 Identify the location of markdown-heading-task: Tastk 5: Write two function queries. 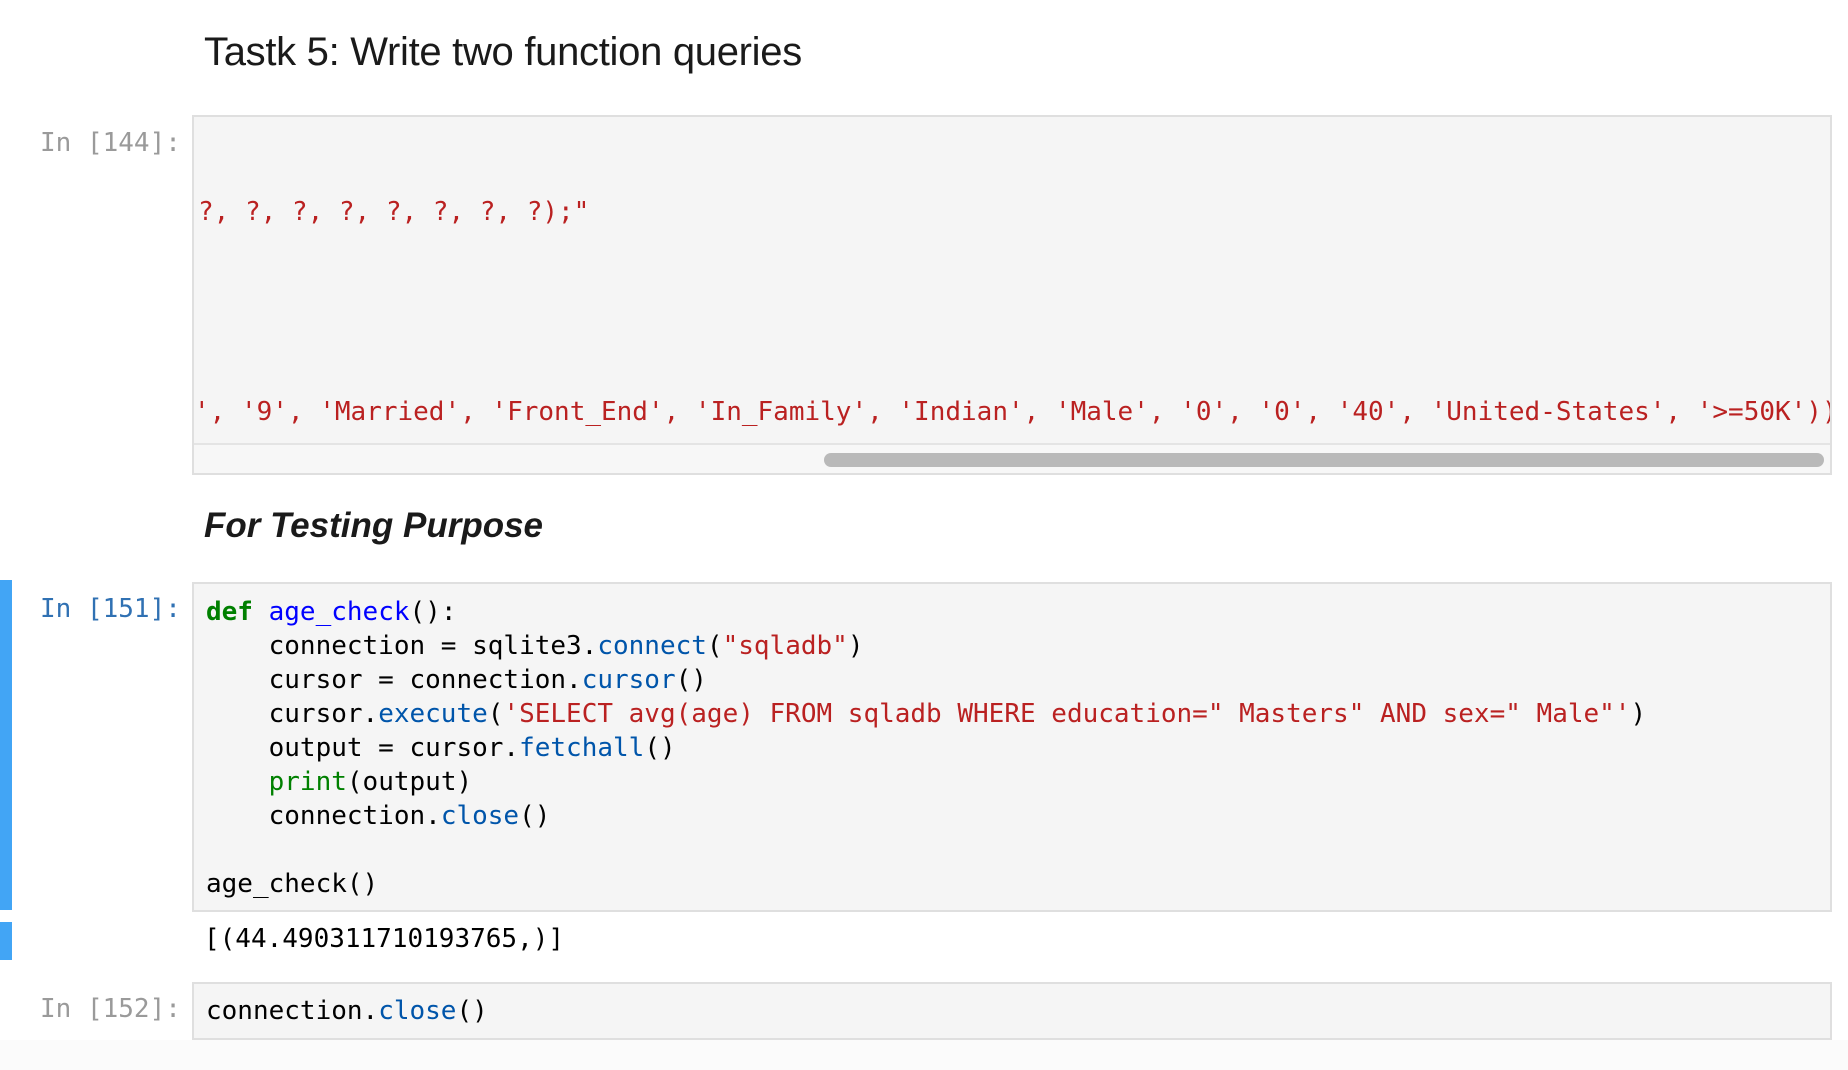
(503, 52).